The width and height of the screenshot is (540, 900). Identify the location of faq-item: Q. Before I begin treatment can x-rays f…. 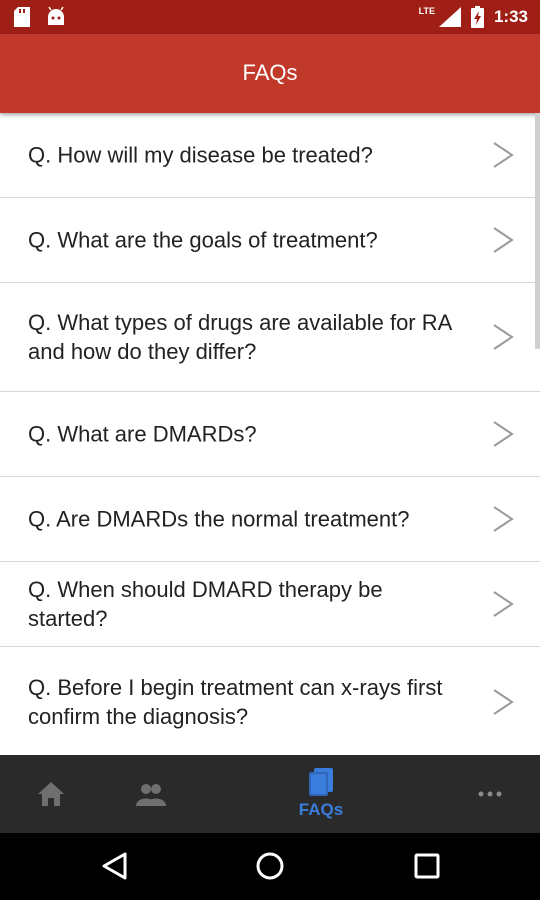
(270, 701).